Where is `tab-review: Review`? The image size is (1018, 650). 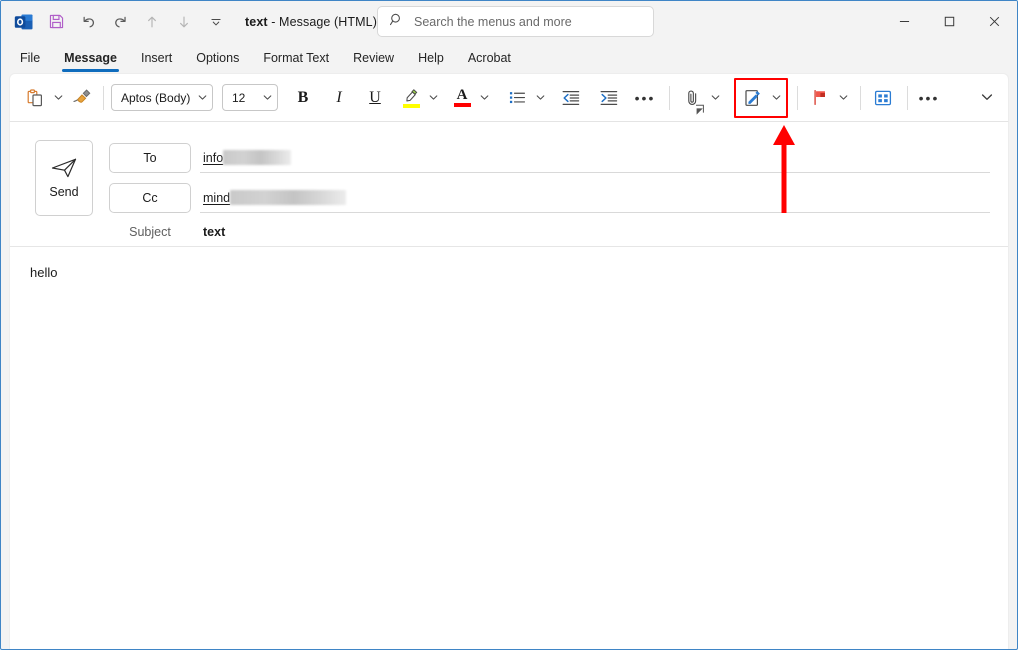 tab-review: Review is located at coordinates (373, 58).